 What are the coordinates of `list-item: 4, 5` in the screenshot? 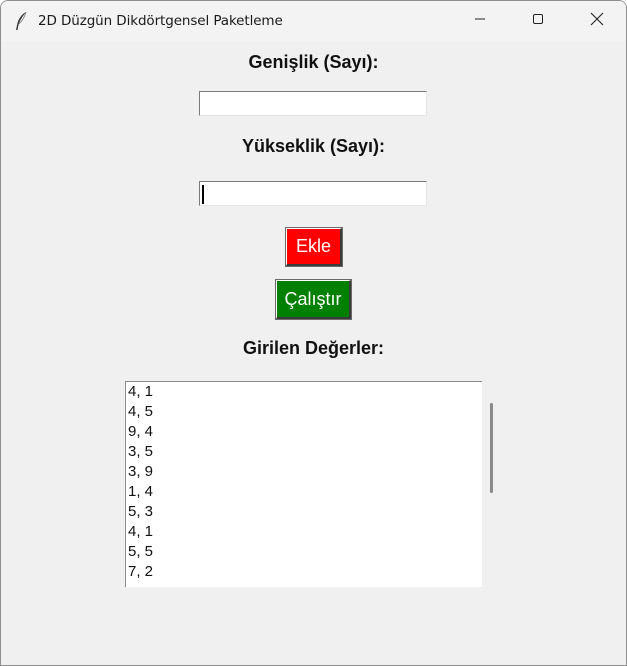 It's located at (304, 412).